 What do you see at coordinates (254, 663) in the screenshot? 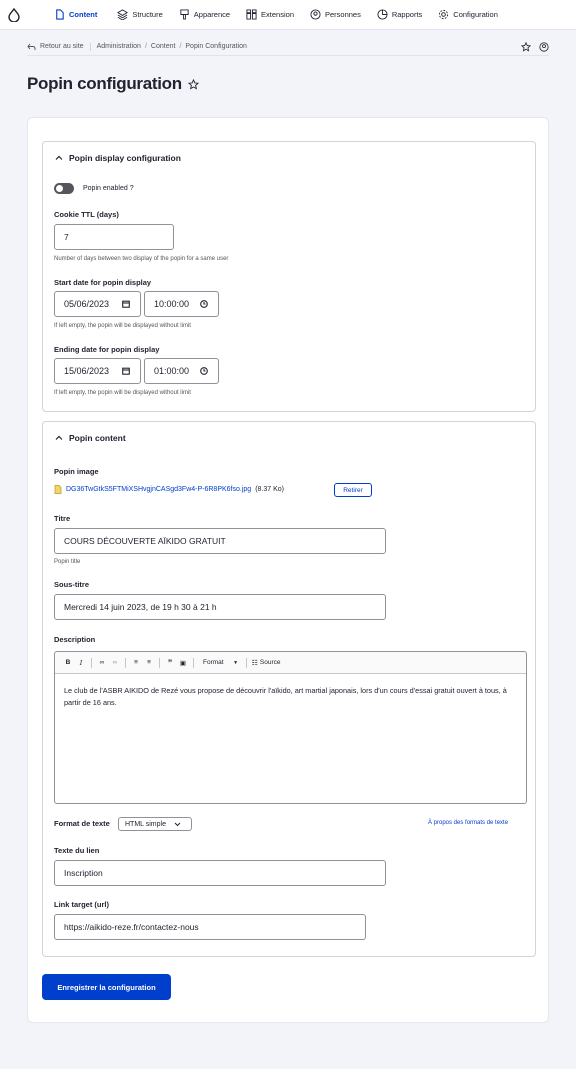
I see `source-icon: ☷` at bounding box center [254, 663].